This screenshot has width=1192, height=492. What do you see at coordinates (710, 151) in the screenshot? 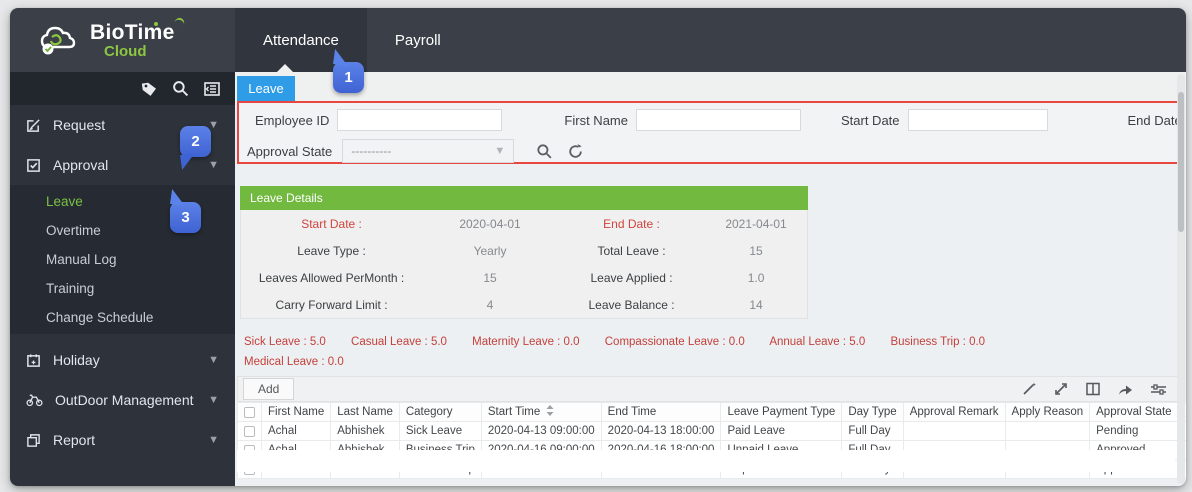
I see `filter-row-2: Approval State ---------- ▼` at bounding box center [710, 151].